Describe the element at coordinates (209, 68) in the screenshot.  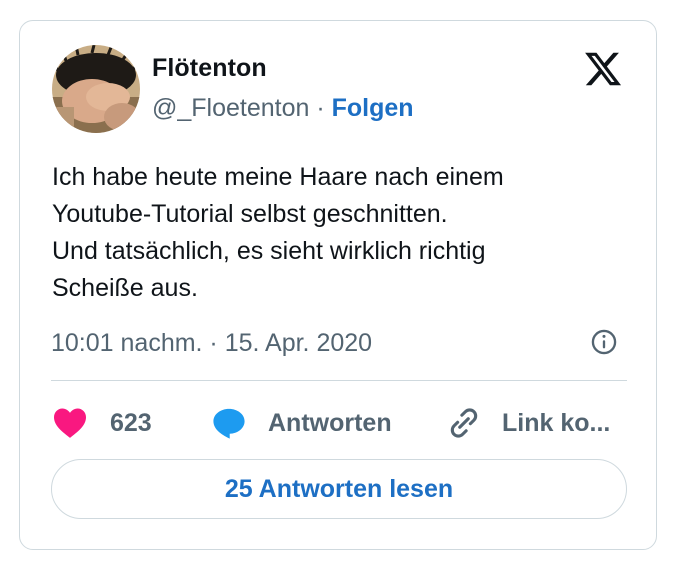
I see `display-name: Flötenton` at that location.